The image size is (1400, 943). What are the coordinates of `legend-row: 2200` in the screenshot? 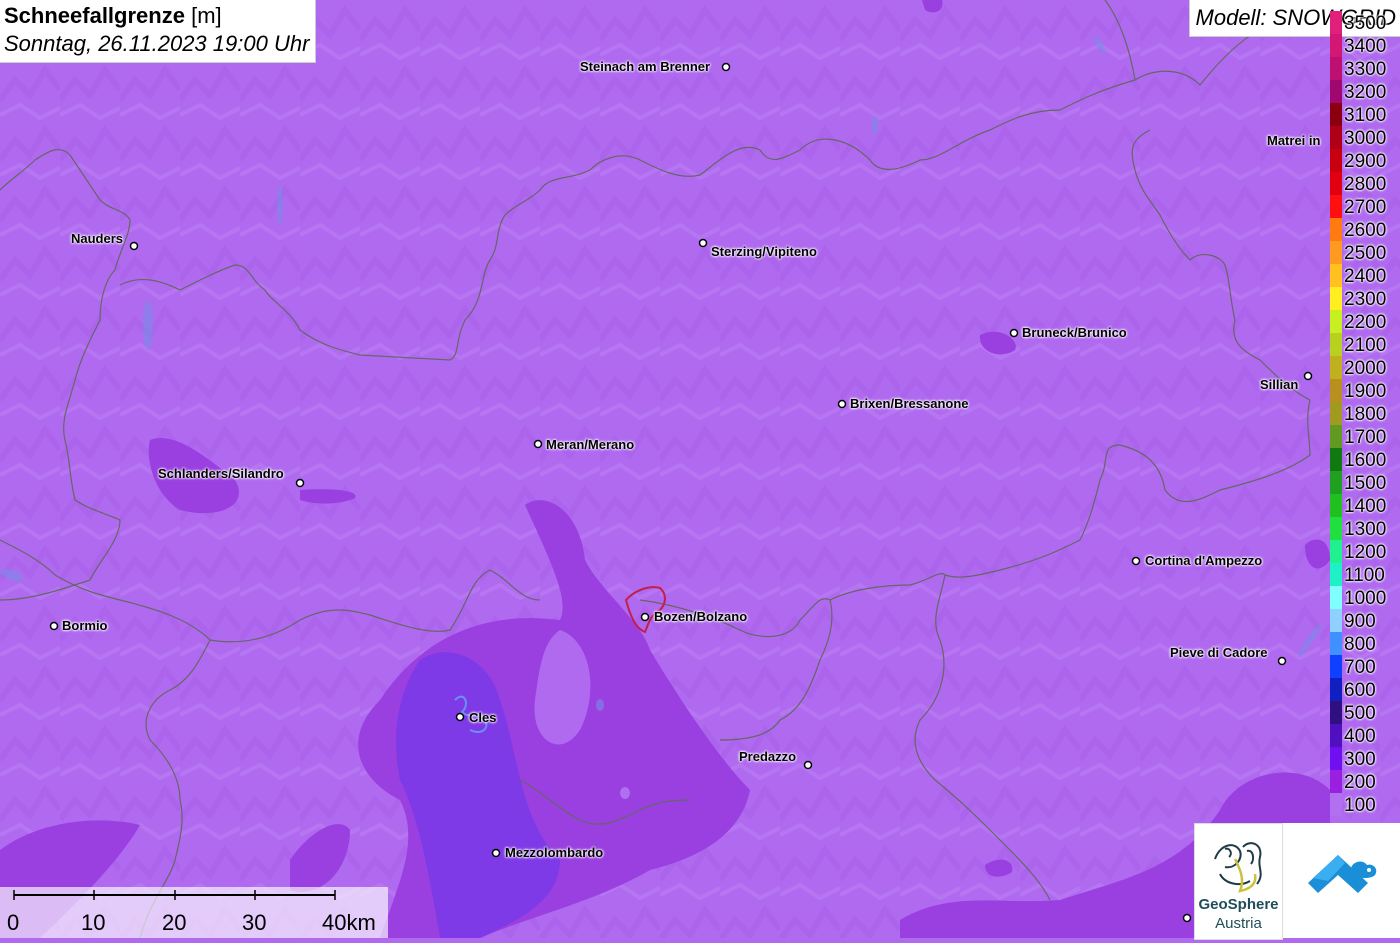 It's located at (1365, 321).